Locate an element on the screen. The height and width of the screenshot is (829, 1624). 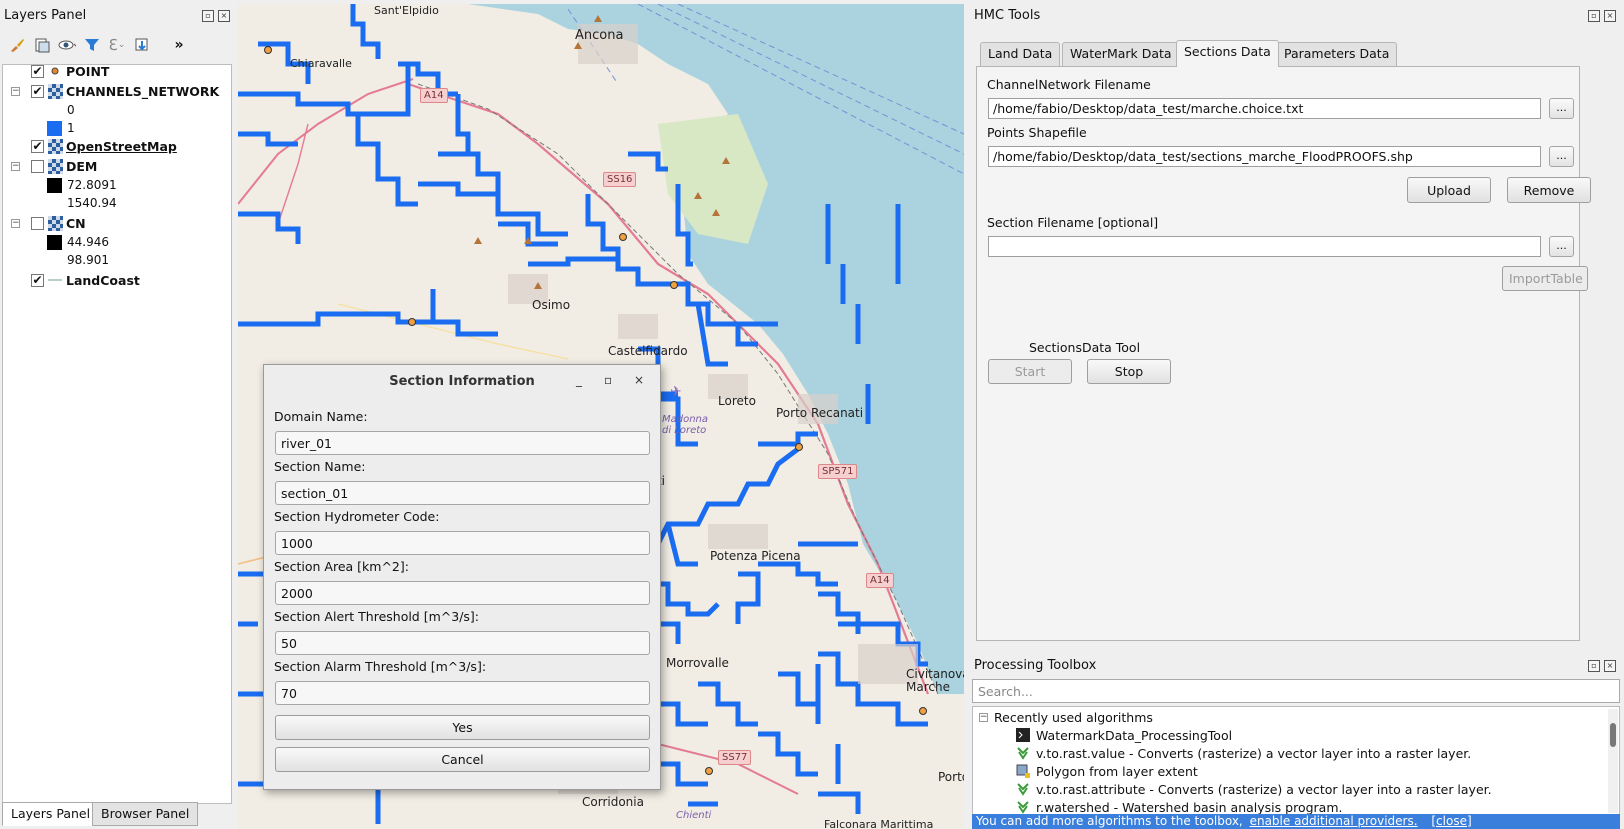
road-shield: SS77 is located at coordinates (735, 757).